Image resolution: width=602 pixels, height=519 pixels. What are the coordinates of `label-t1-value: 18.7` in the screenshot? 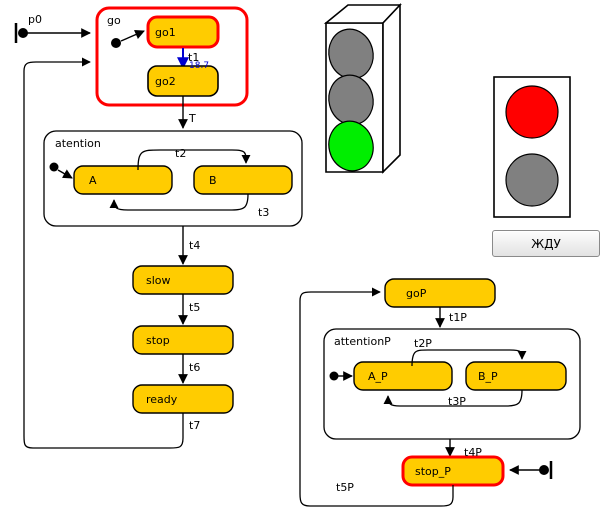 It's located at (199, 66).